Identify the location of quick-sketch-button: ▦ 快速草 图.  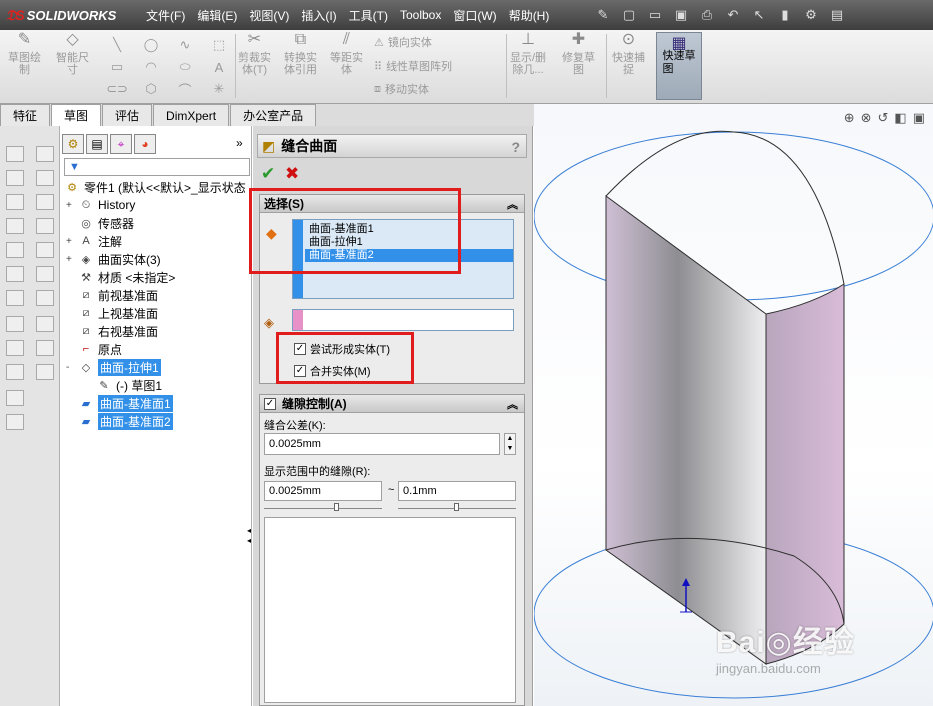
(679, 66).